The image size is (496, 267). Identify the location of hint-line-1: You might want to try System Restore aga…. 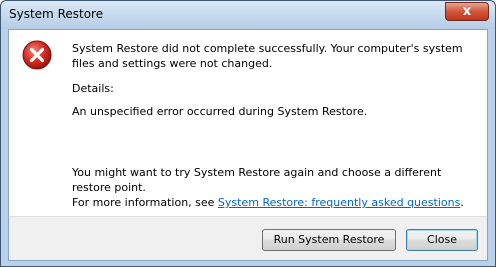
(257, 180).